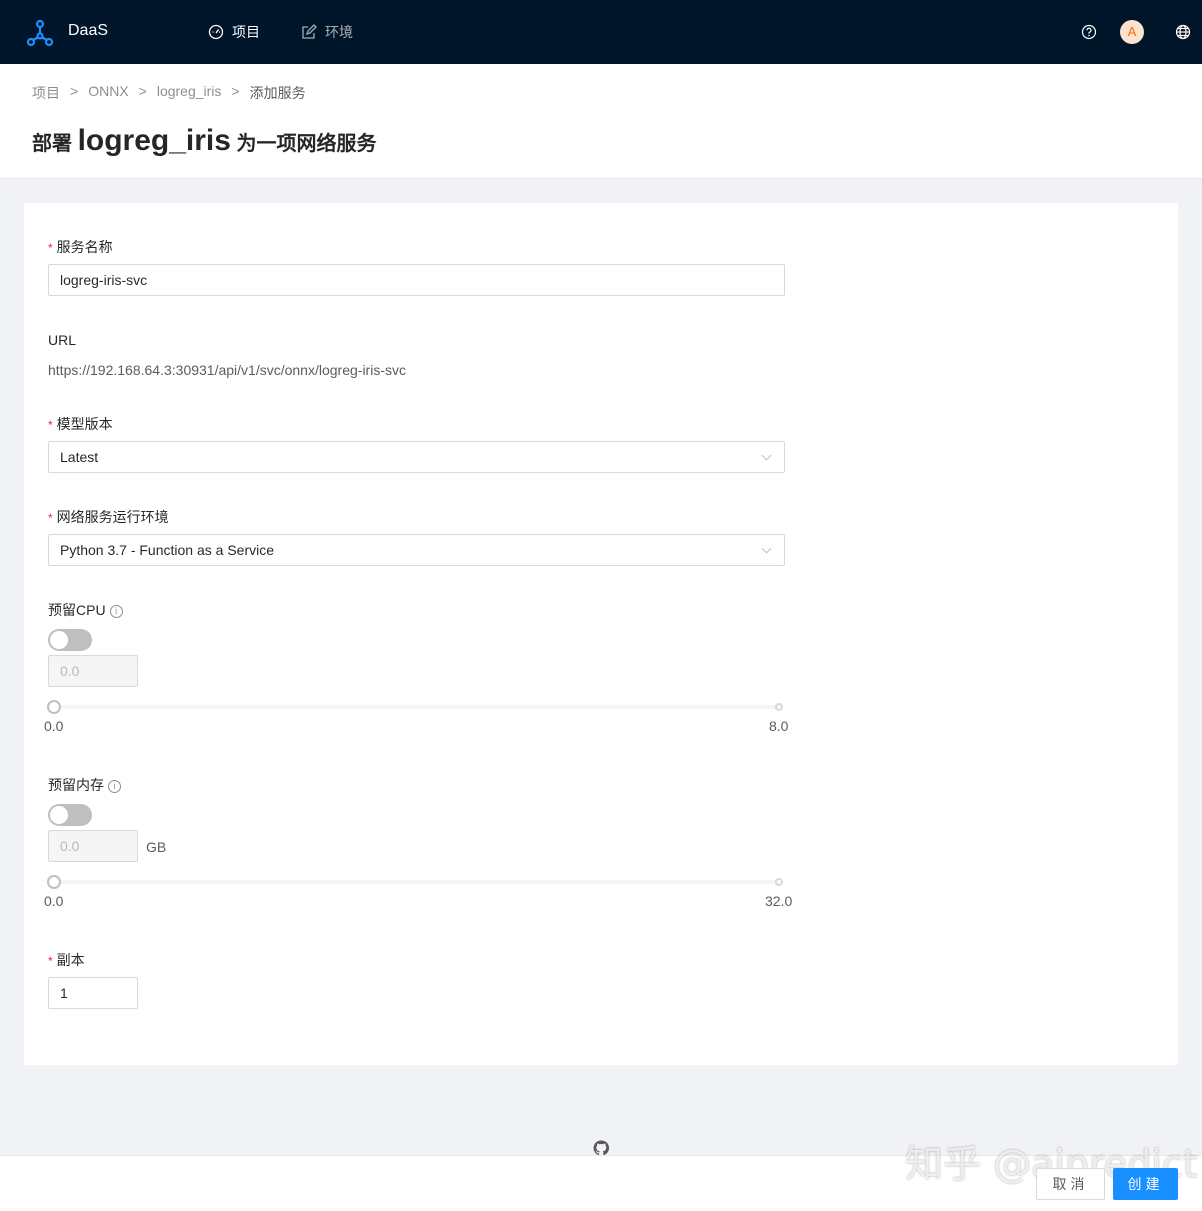  Describe the element at coordinates (54, 726) in the screenshot. I see `cpu-slider-min-label: 0.0` at that location.